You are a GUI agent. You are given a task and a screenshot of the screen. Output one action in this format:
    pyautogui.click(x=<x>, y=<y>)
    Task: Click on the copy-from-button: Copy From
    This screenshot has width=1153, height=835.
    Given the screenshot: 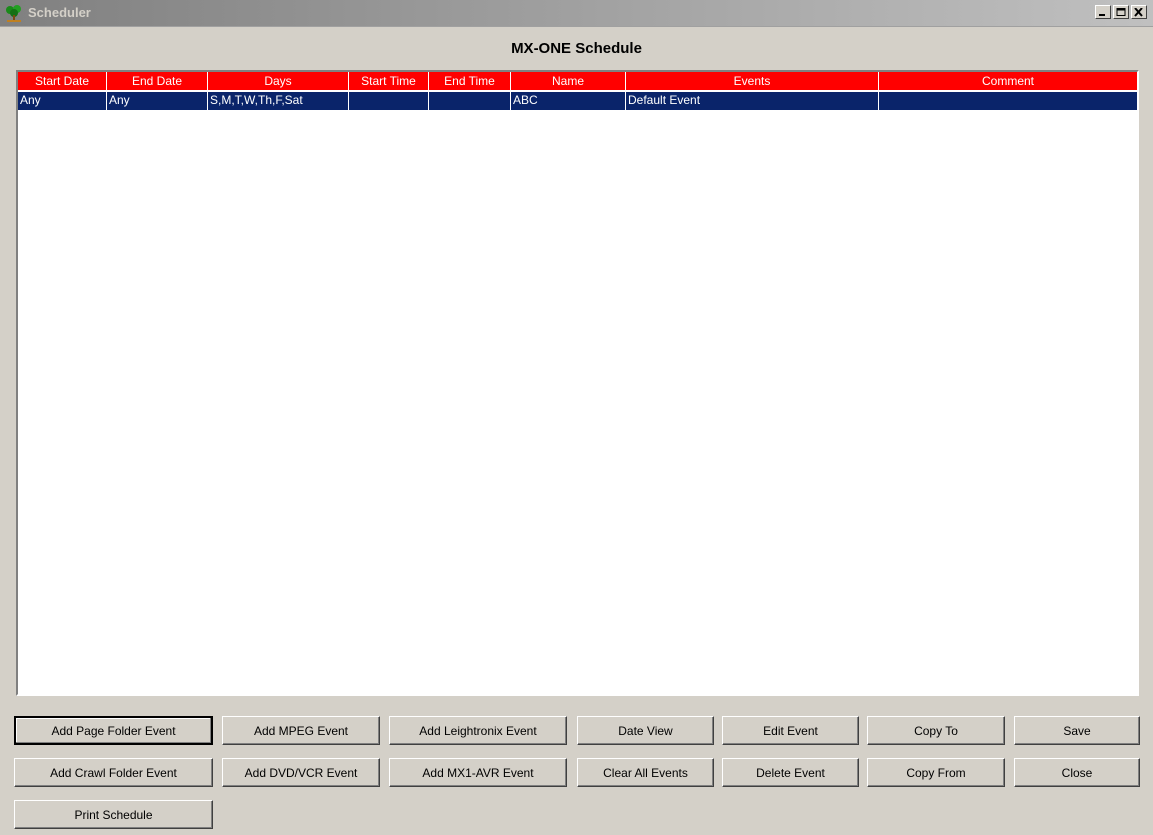 What is the action you would take?
    pyautogui.click(x=936, y=772)
    